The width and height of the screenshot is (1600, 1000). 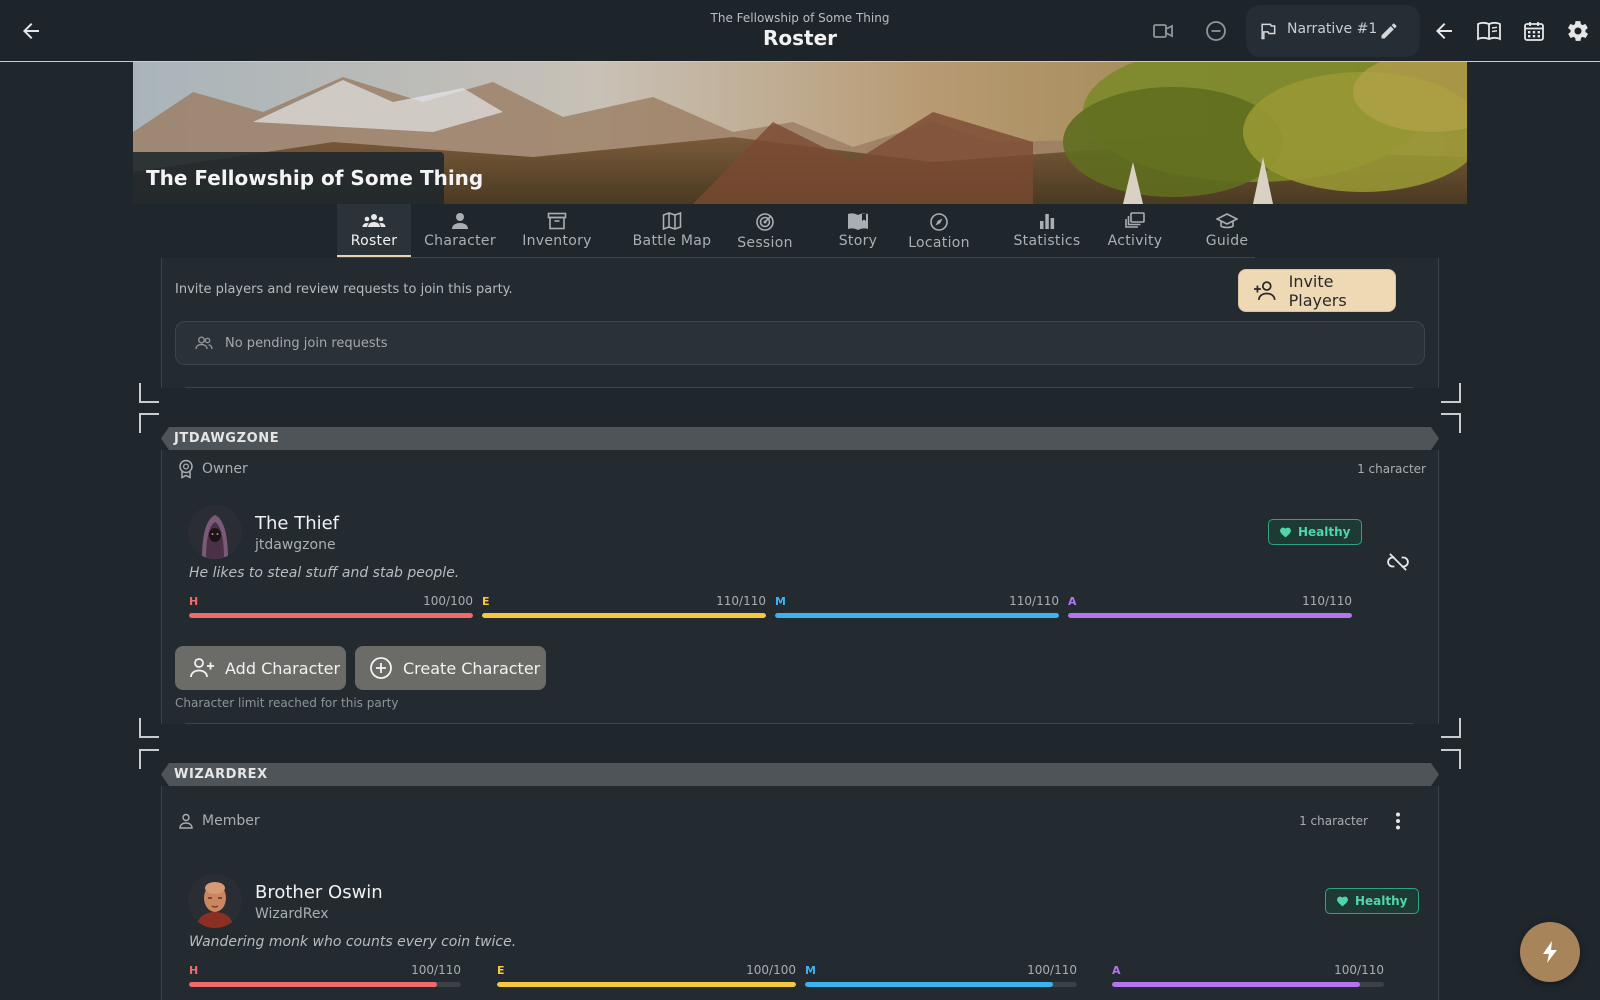 What do you see at coordinates (799, 723) in the screenshot?
I see `section-divider` at bounding box center [799, 723].